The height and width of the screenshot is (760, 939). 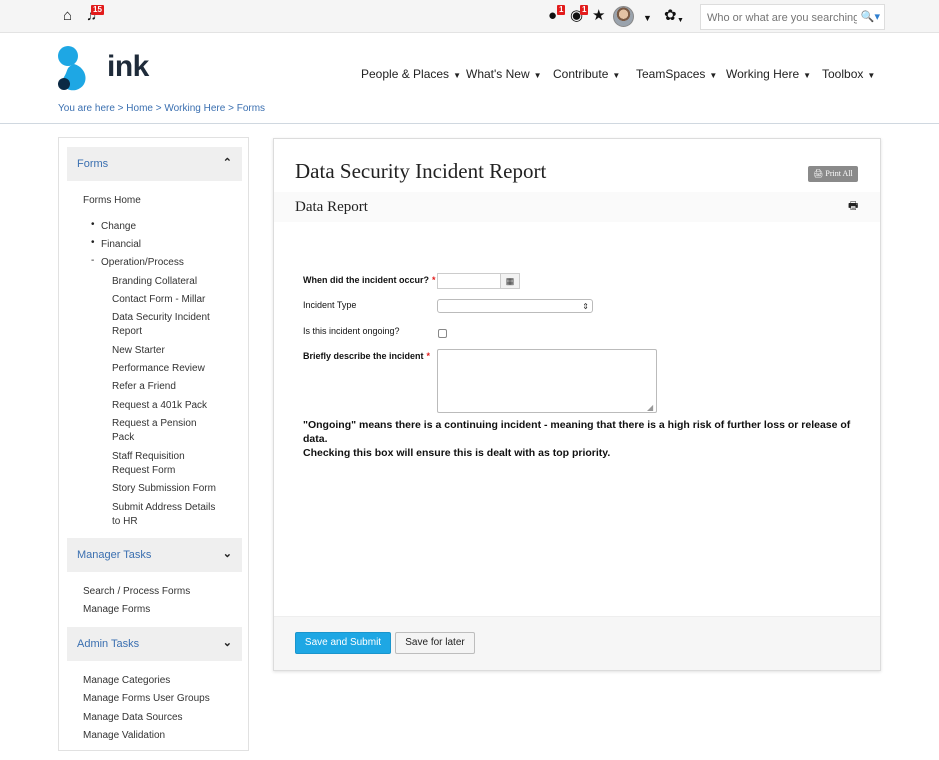 I want to click on nav-people-places: People & Places ▼, so click(x=411, y=74).